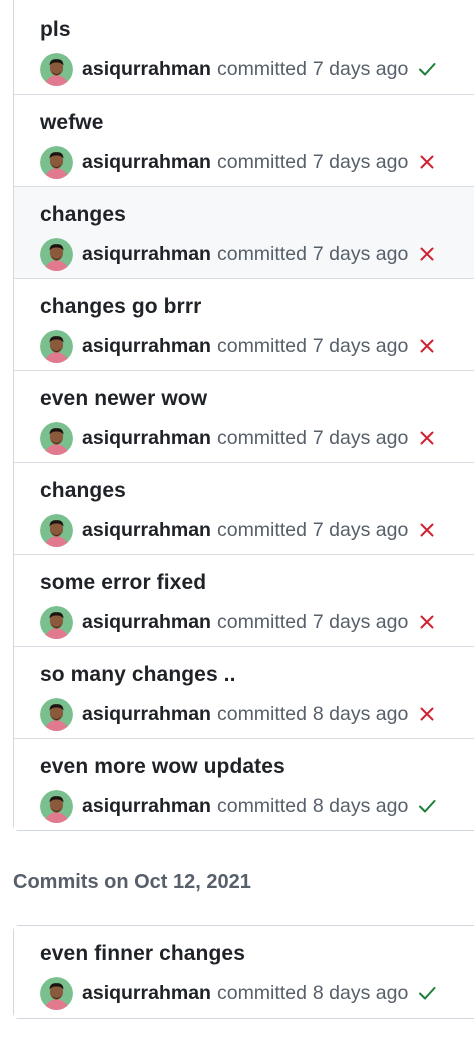 The width and height of the screenshot is (474, 1037). What do you see at coordinates (123, 583) in the screenshot?
I see `commit-title-link: some error fixed` at bounding box center [123, 583].